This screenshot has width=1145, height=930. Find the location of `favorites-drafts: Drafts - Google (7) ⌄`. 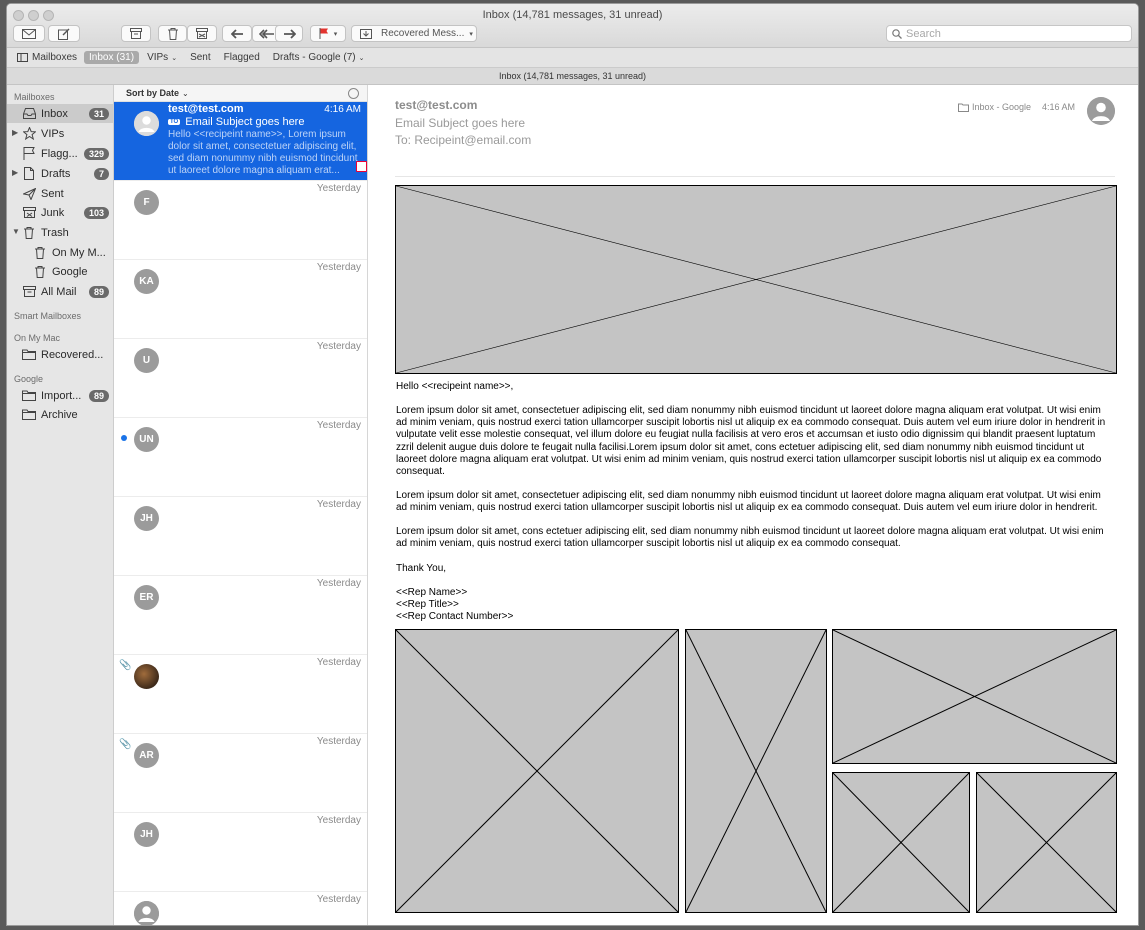

favorites-drafts: Drafts - Google (7) ⌄ is located at coordinates (319, 57).